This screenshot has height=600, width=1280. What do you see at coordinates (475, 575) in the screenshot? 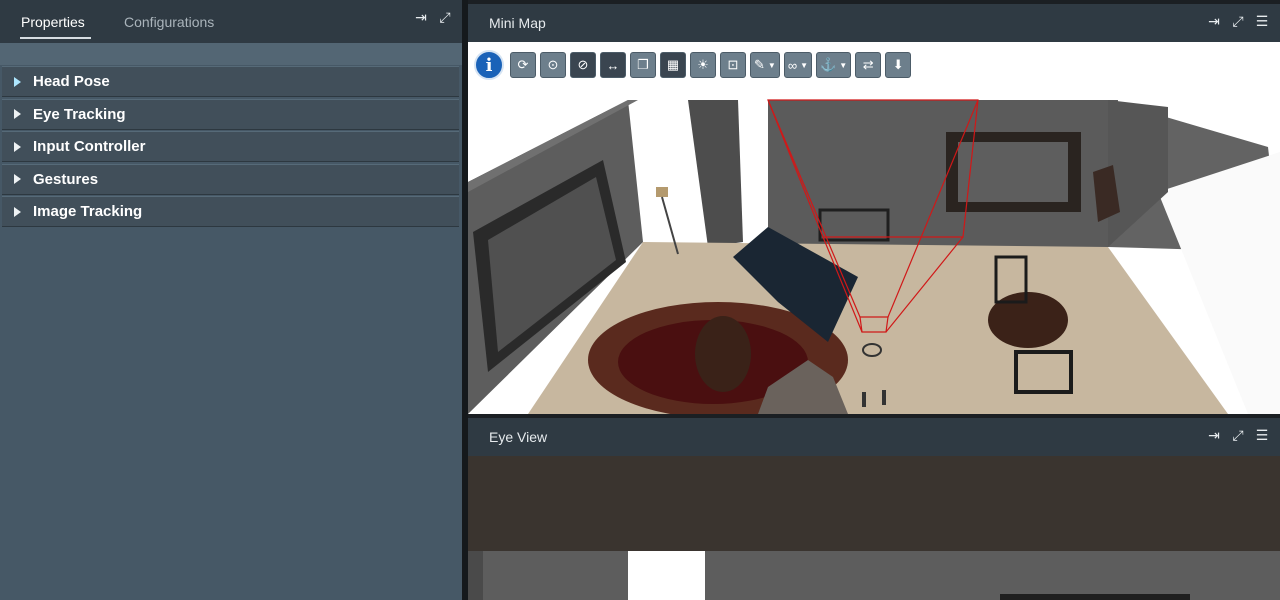
I see `wall-edge` at bounding box center [475, 575].